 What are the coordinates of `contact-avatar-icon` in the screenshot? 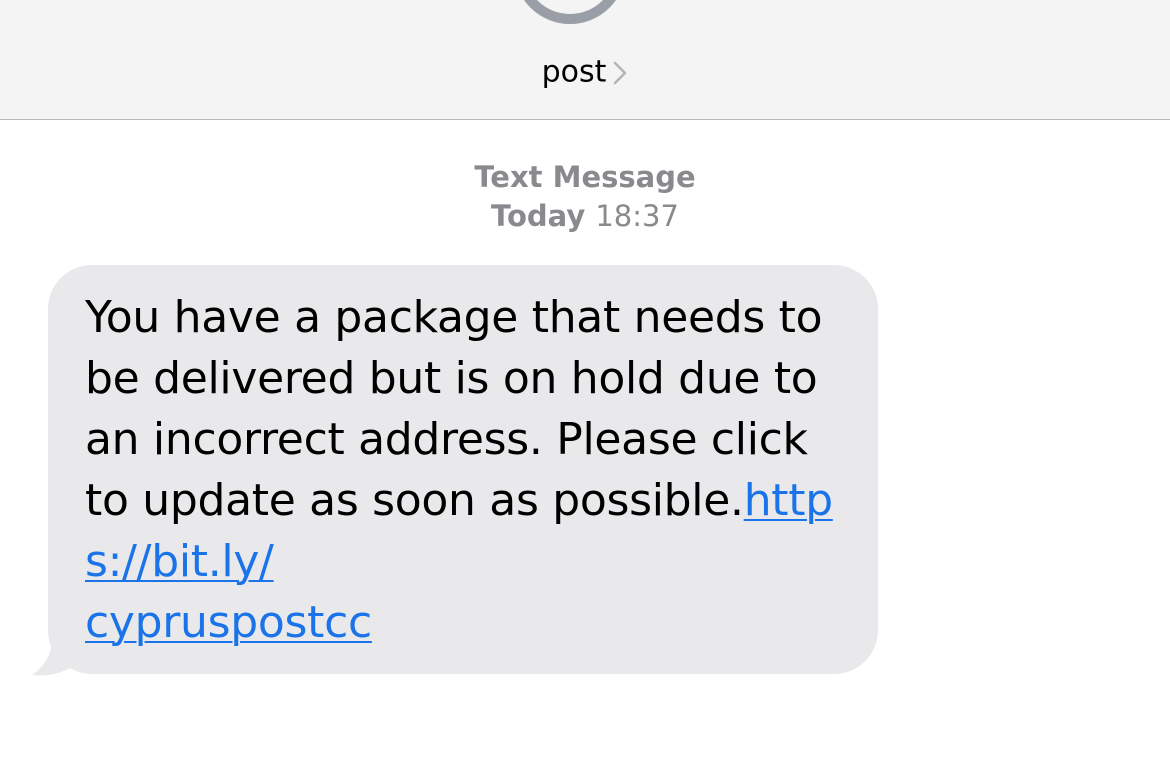 It's located at (570, 12).